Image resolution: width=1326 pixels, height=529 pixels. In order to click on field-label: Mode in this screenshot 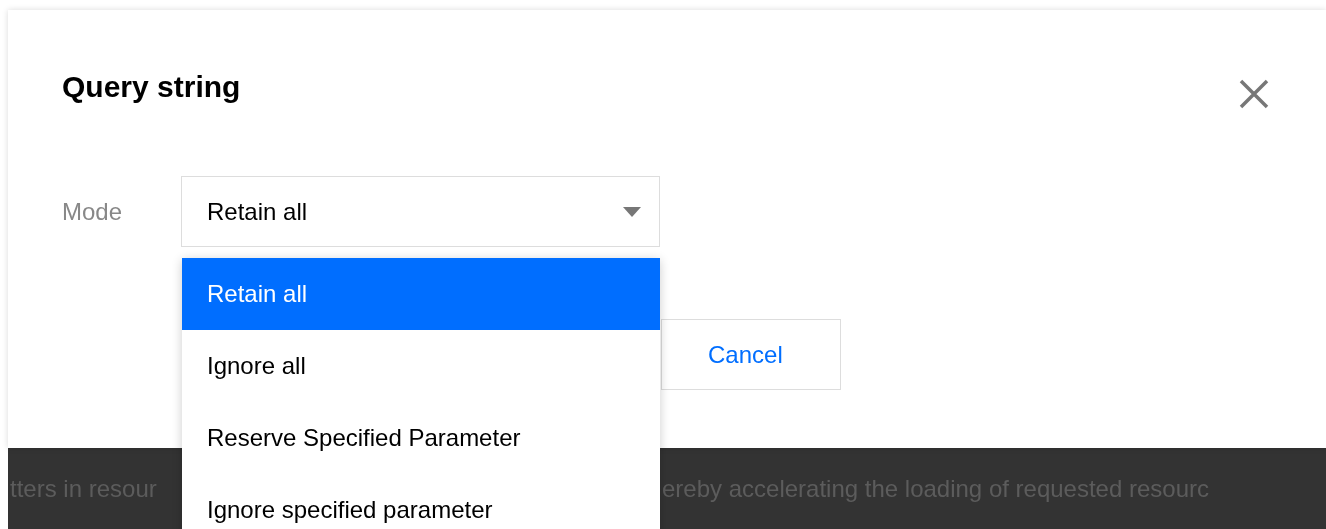, I will do `click(93, 211)`.